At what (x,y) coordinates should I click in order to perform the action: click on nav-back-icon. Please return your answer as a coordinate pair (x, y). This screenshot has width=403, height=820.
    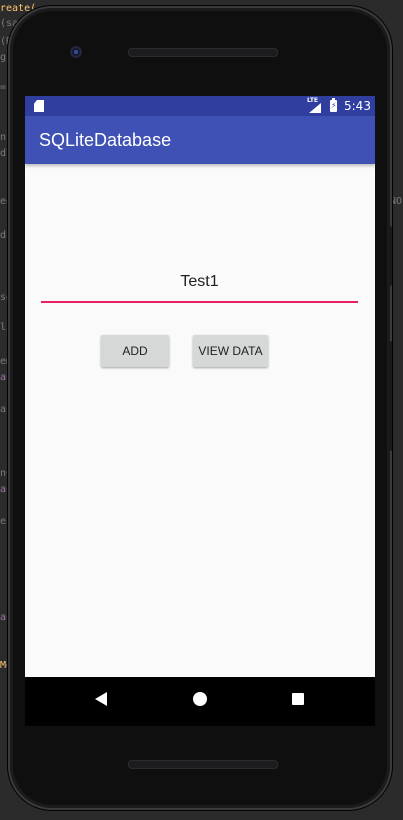
    Looking at the image, I should click on (101, 699).